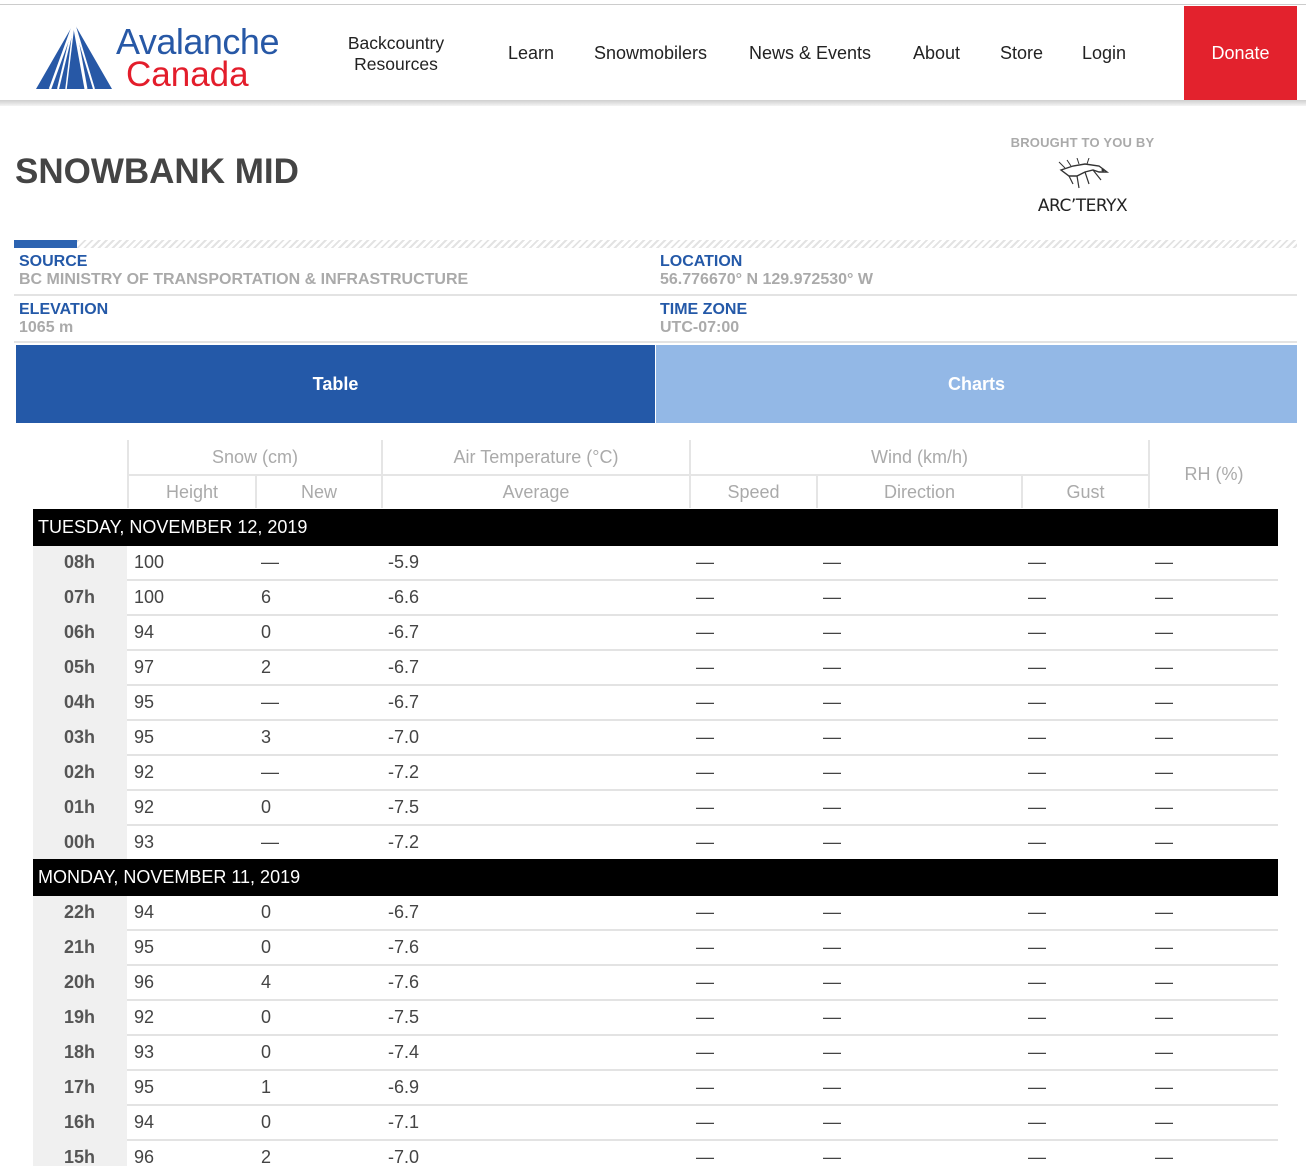 Image resolution: width=1306 pixels, height=1166 pixels. What do you see at coordinates (266, 1087) in the screenshot?
I see `cell-new: 1` at bounding box center [266, 1087].